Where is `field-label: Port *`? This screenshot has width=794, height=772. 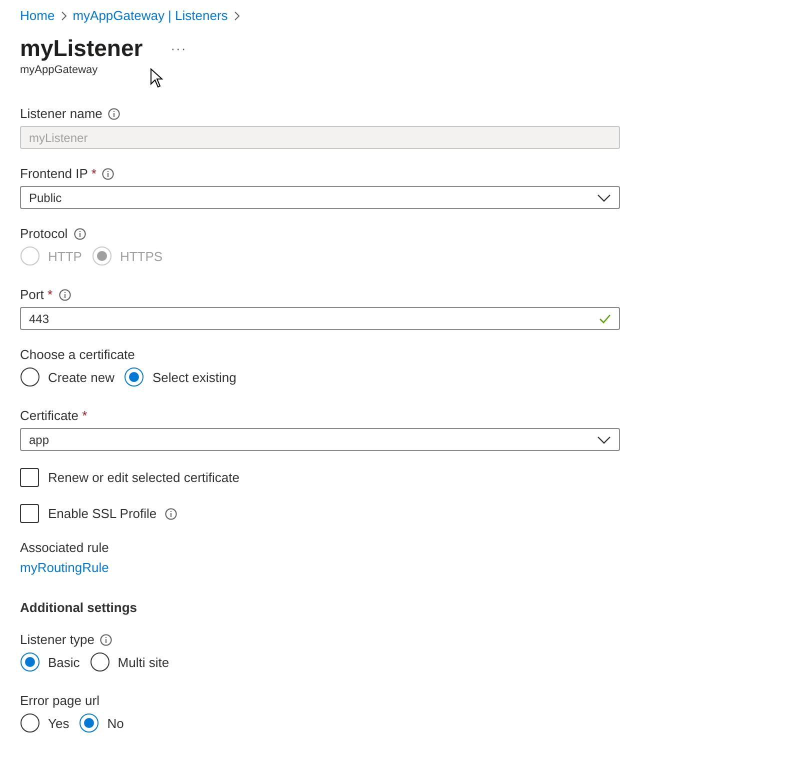
field-label: Port * is located at coordinates (36, 294).